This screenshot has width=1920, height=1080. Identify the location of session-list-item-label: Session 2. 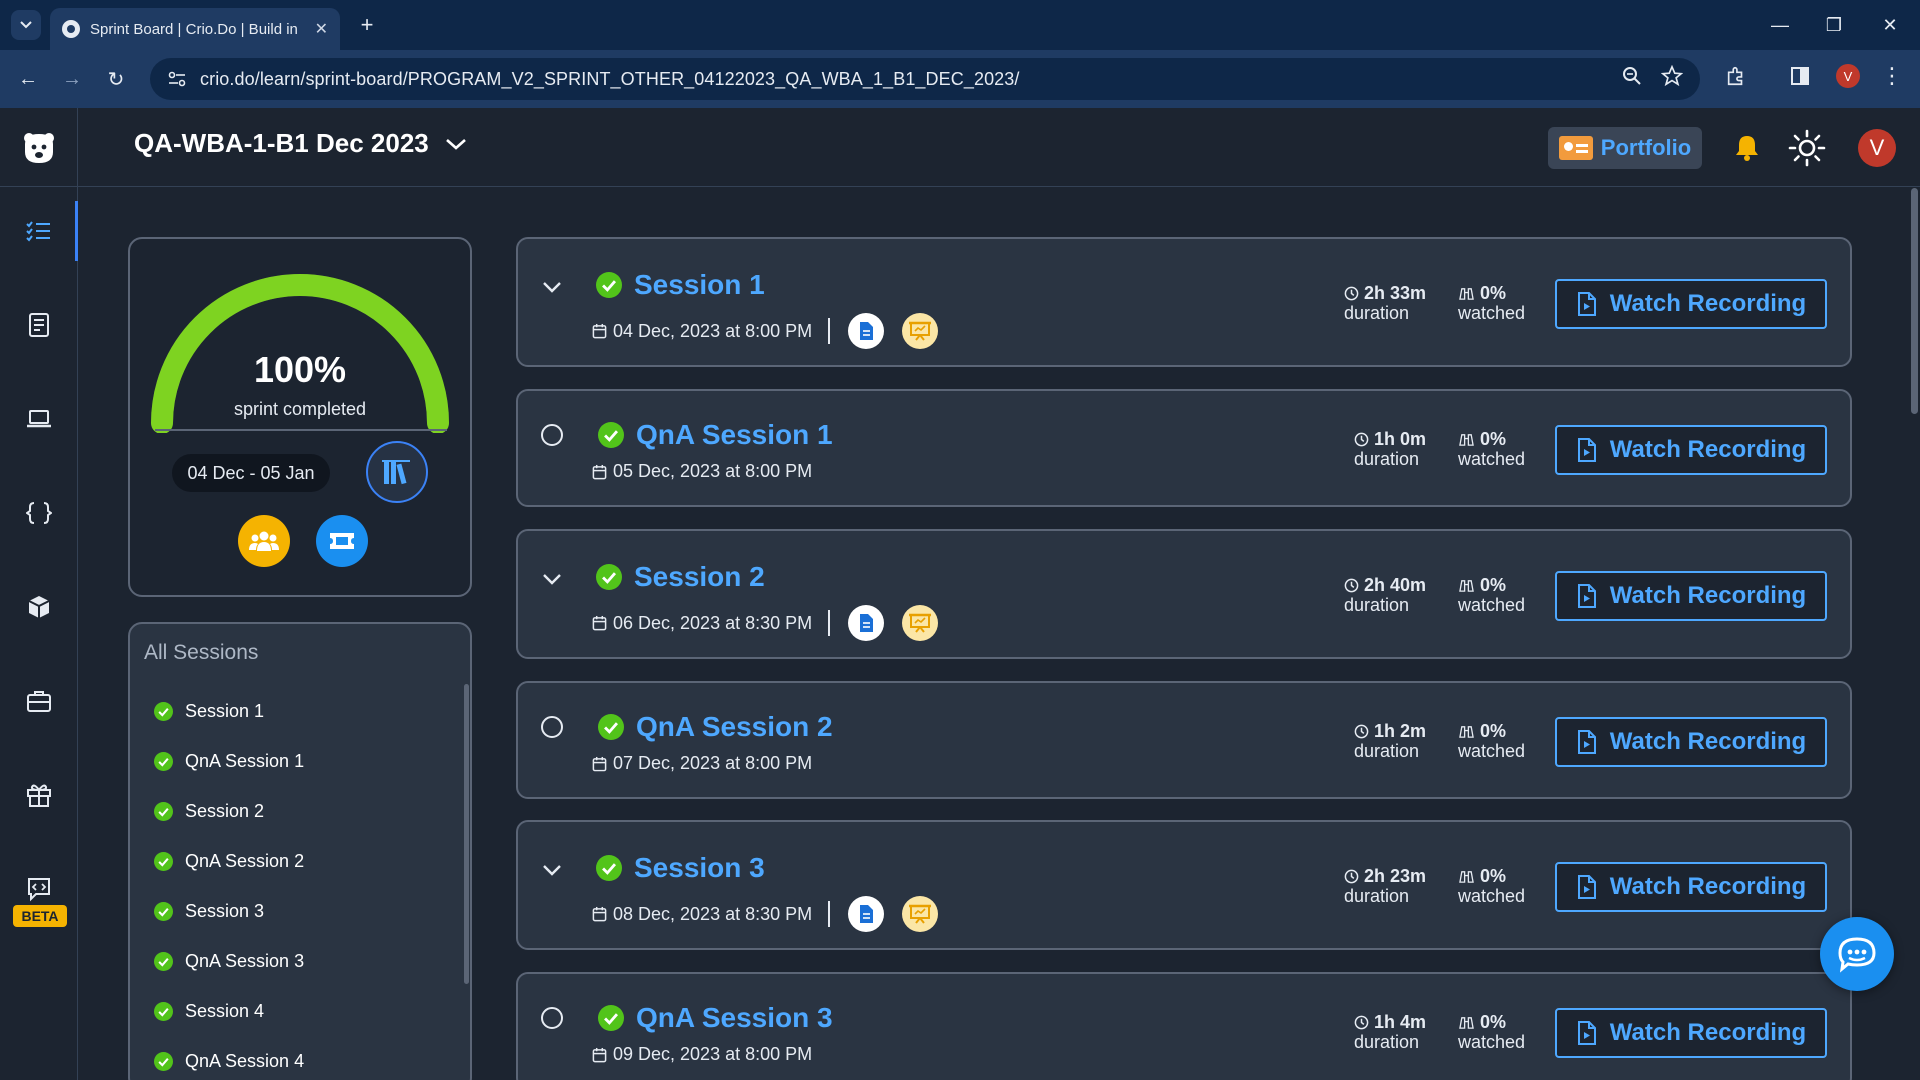
(225, 810).